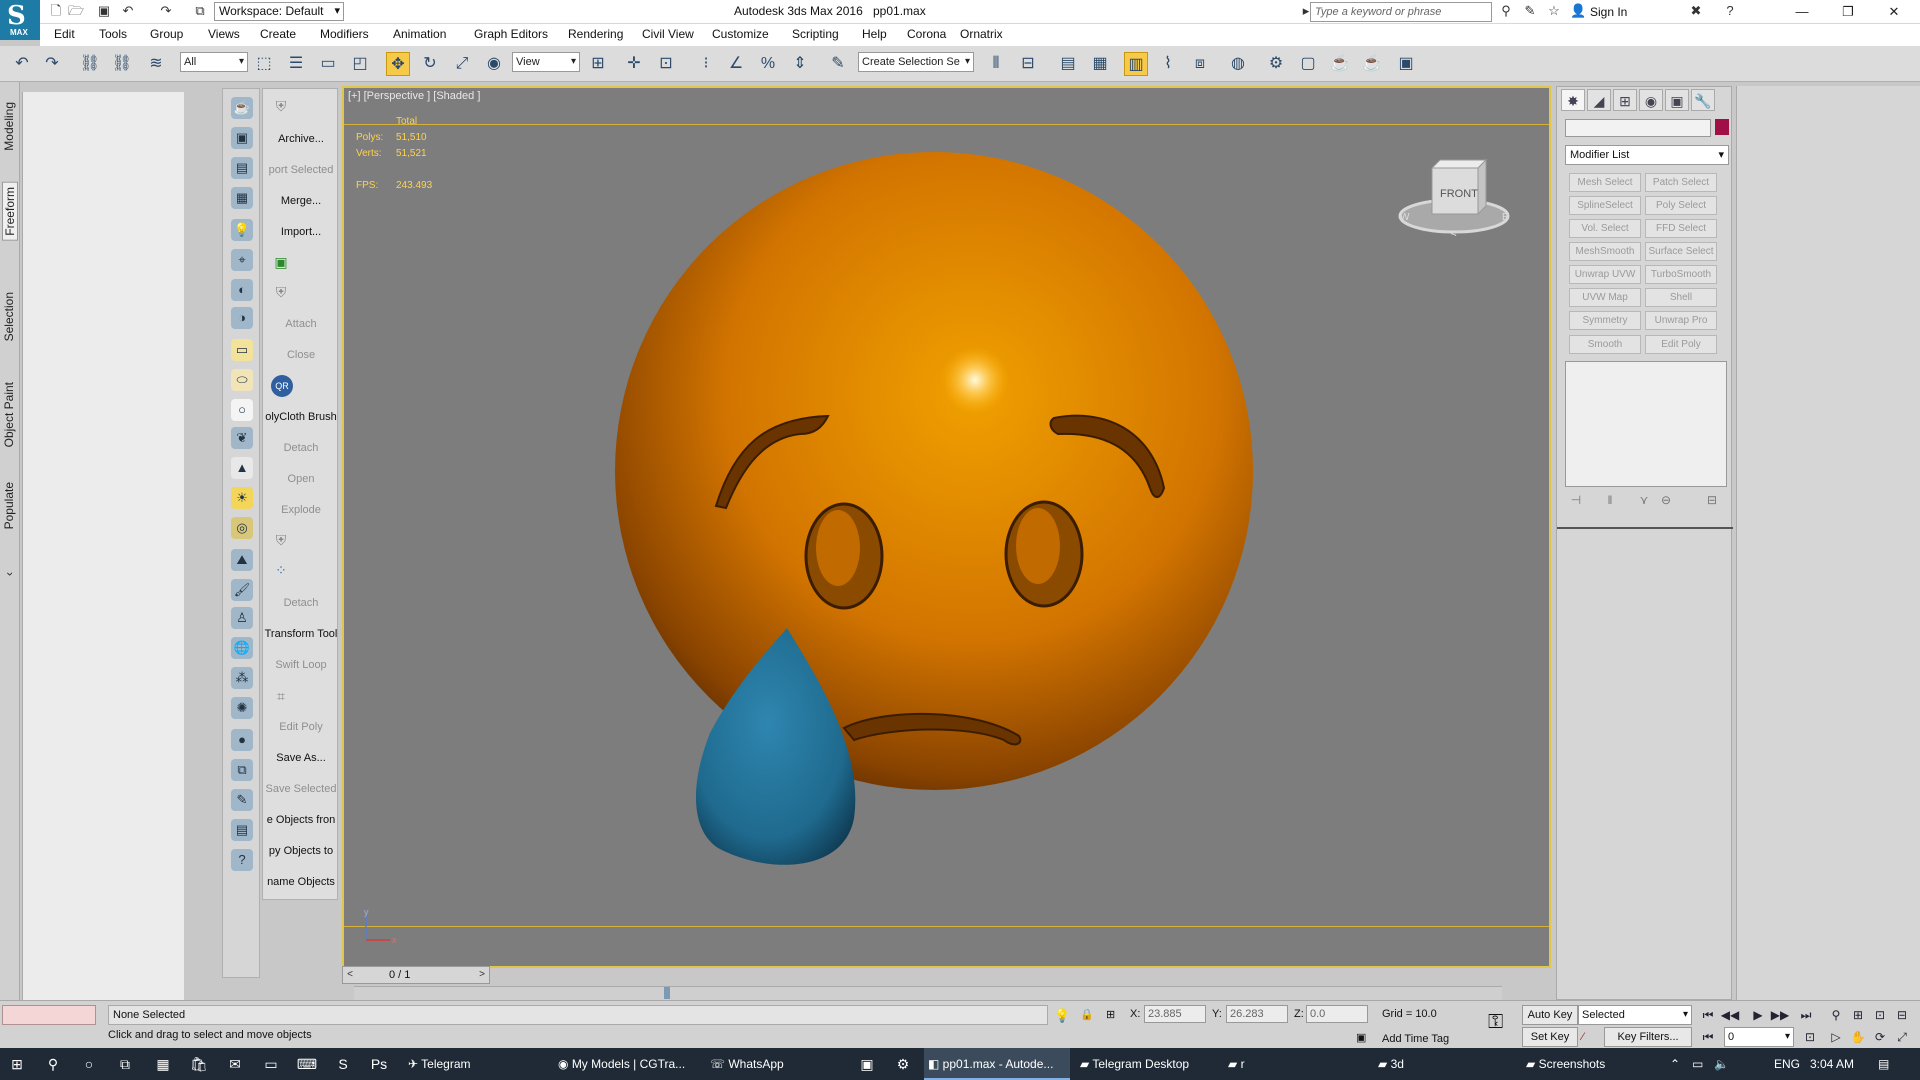  I want to click on mirror-icon: ⫴, so click(996, 64).